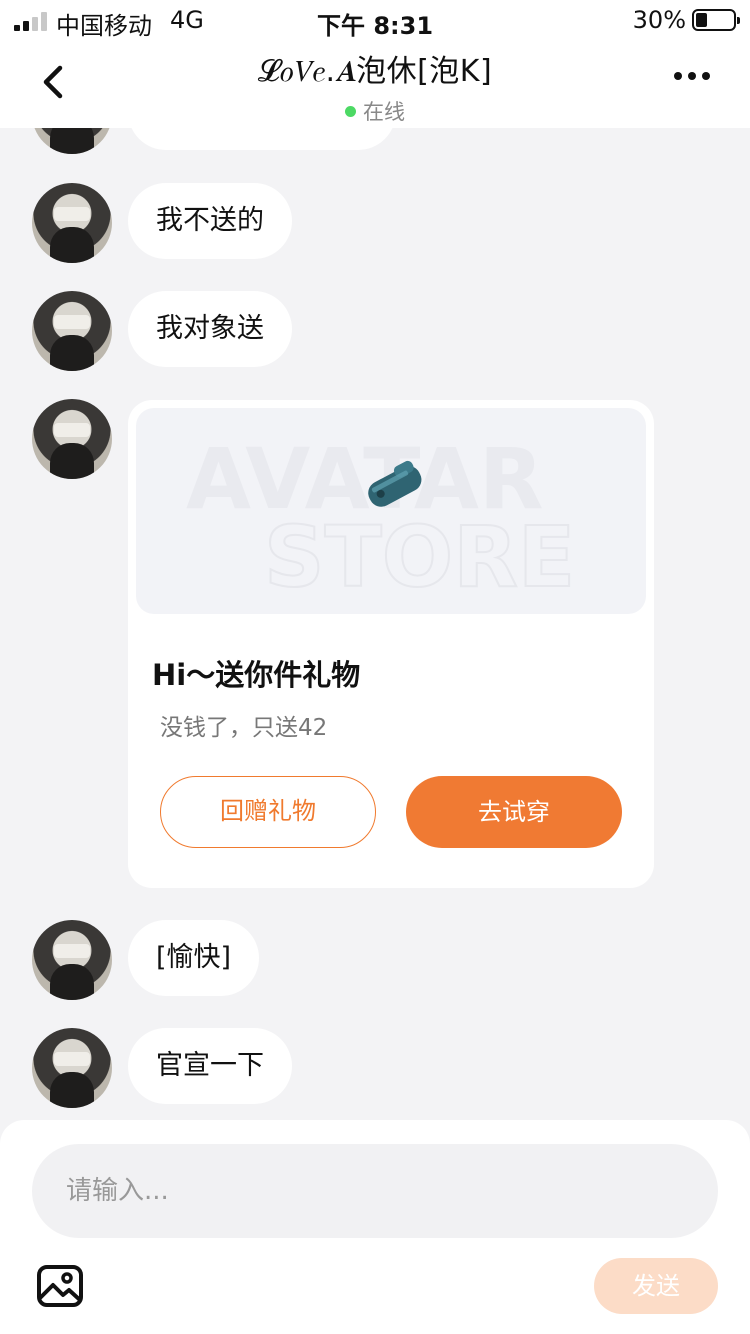 Image resolution: width=750 pixels, height=1334 pixels. Describe the element at coordinates (210, 329) in the screenshot. I see `message-bubble: 我对象送` at that location.